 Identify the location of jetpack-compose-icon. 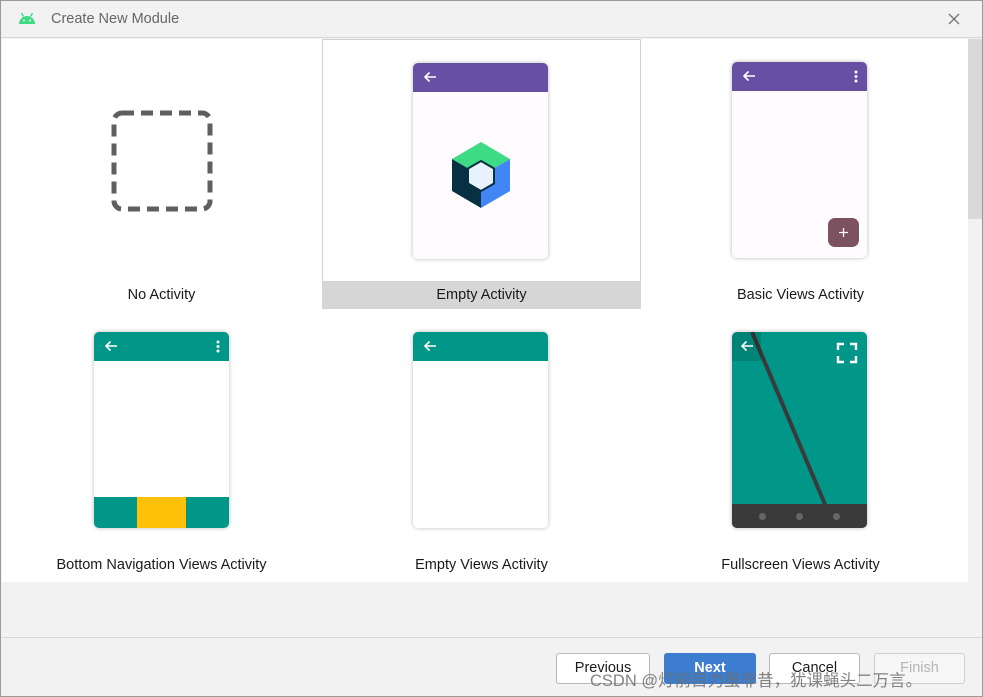
(481, 175).